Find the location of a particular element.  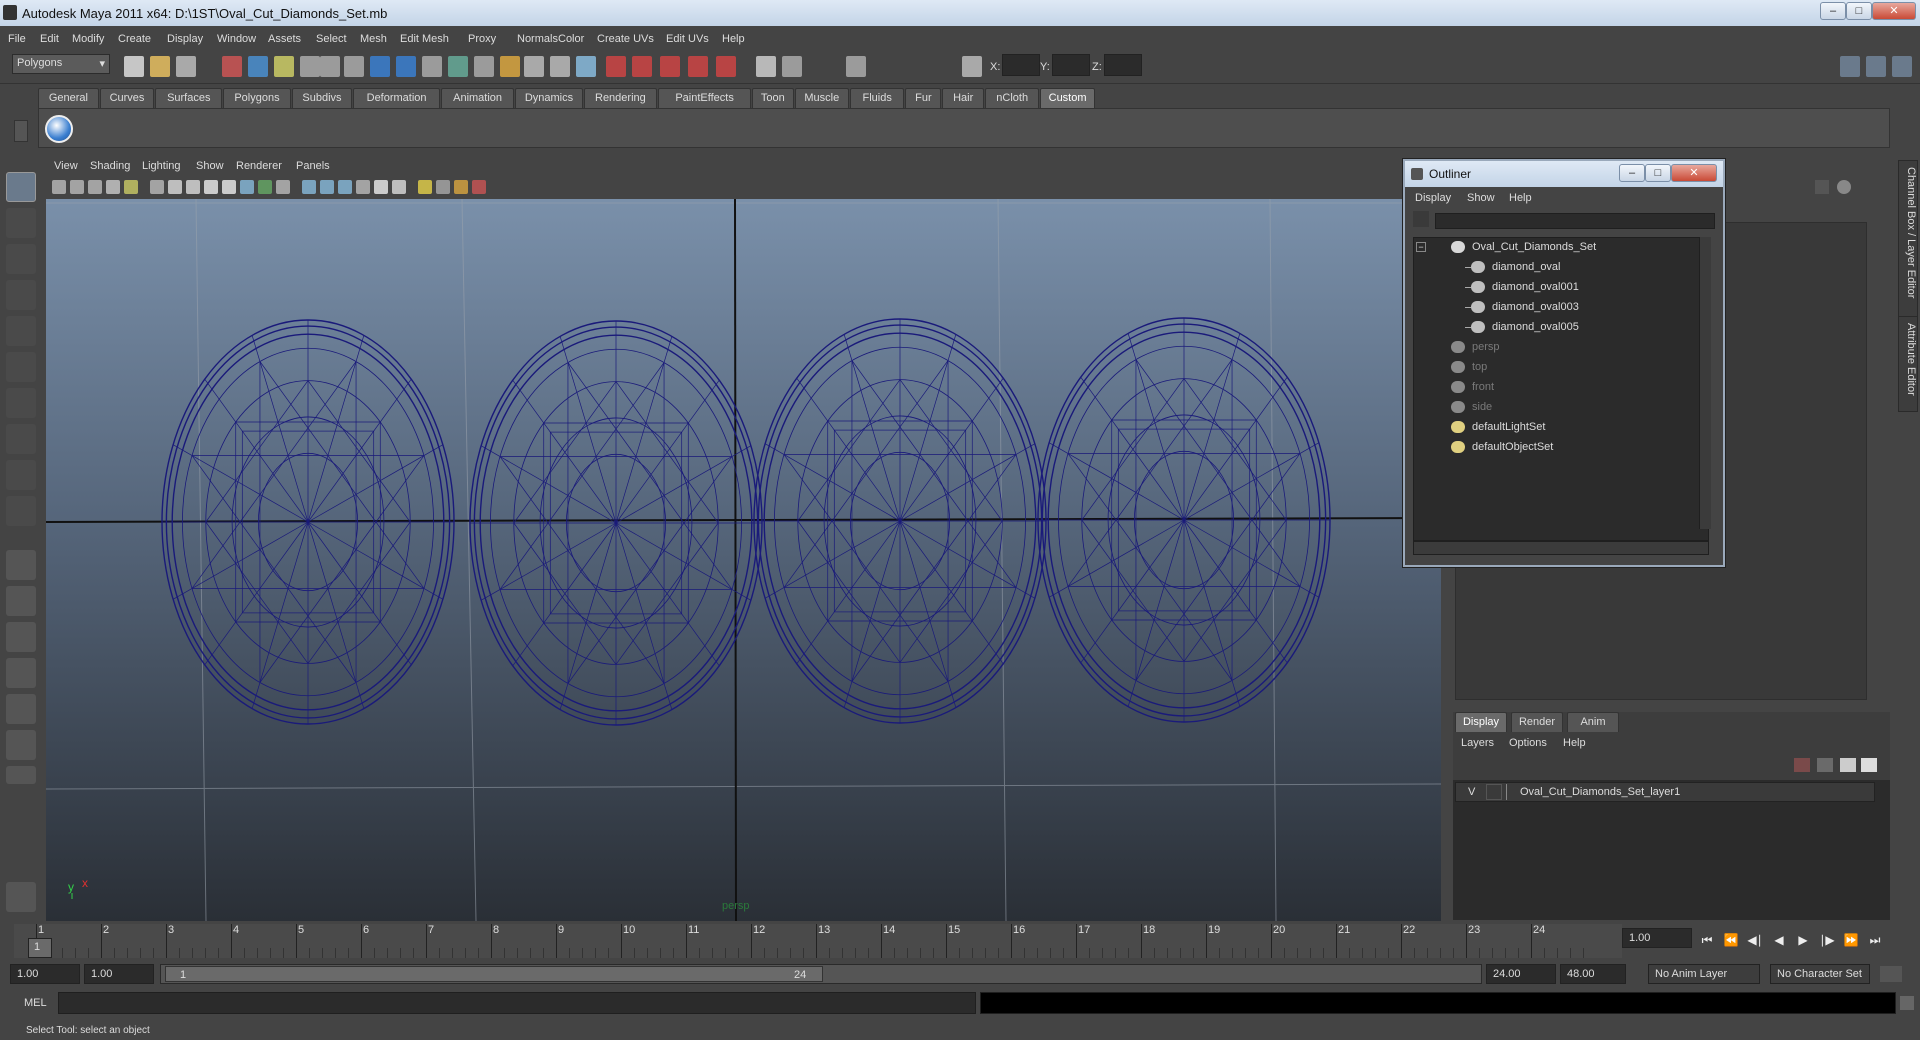

select-mask-icon is located at coordinates (310, 66).